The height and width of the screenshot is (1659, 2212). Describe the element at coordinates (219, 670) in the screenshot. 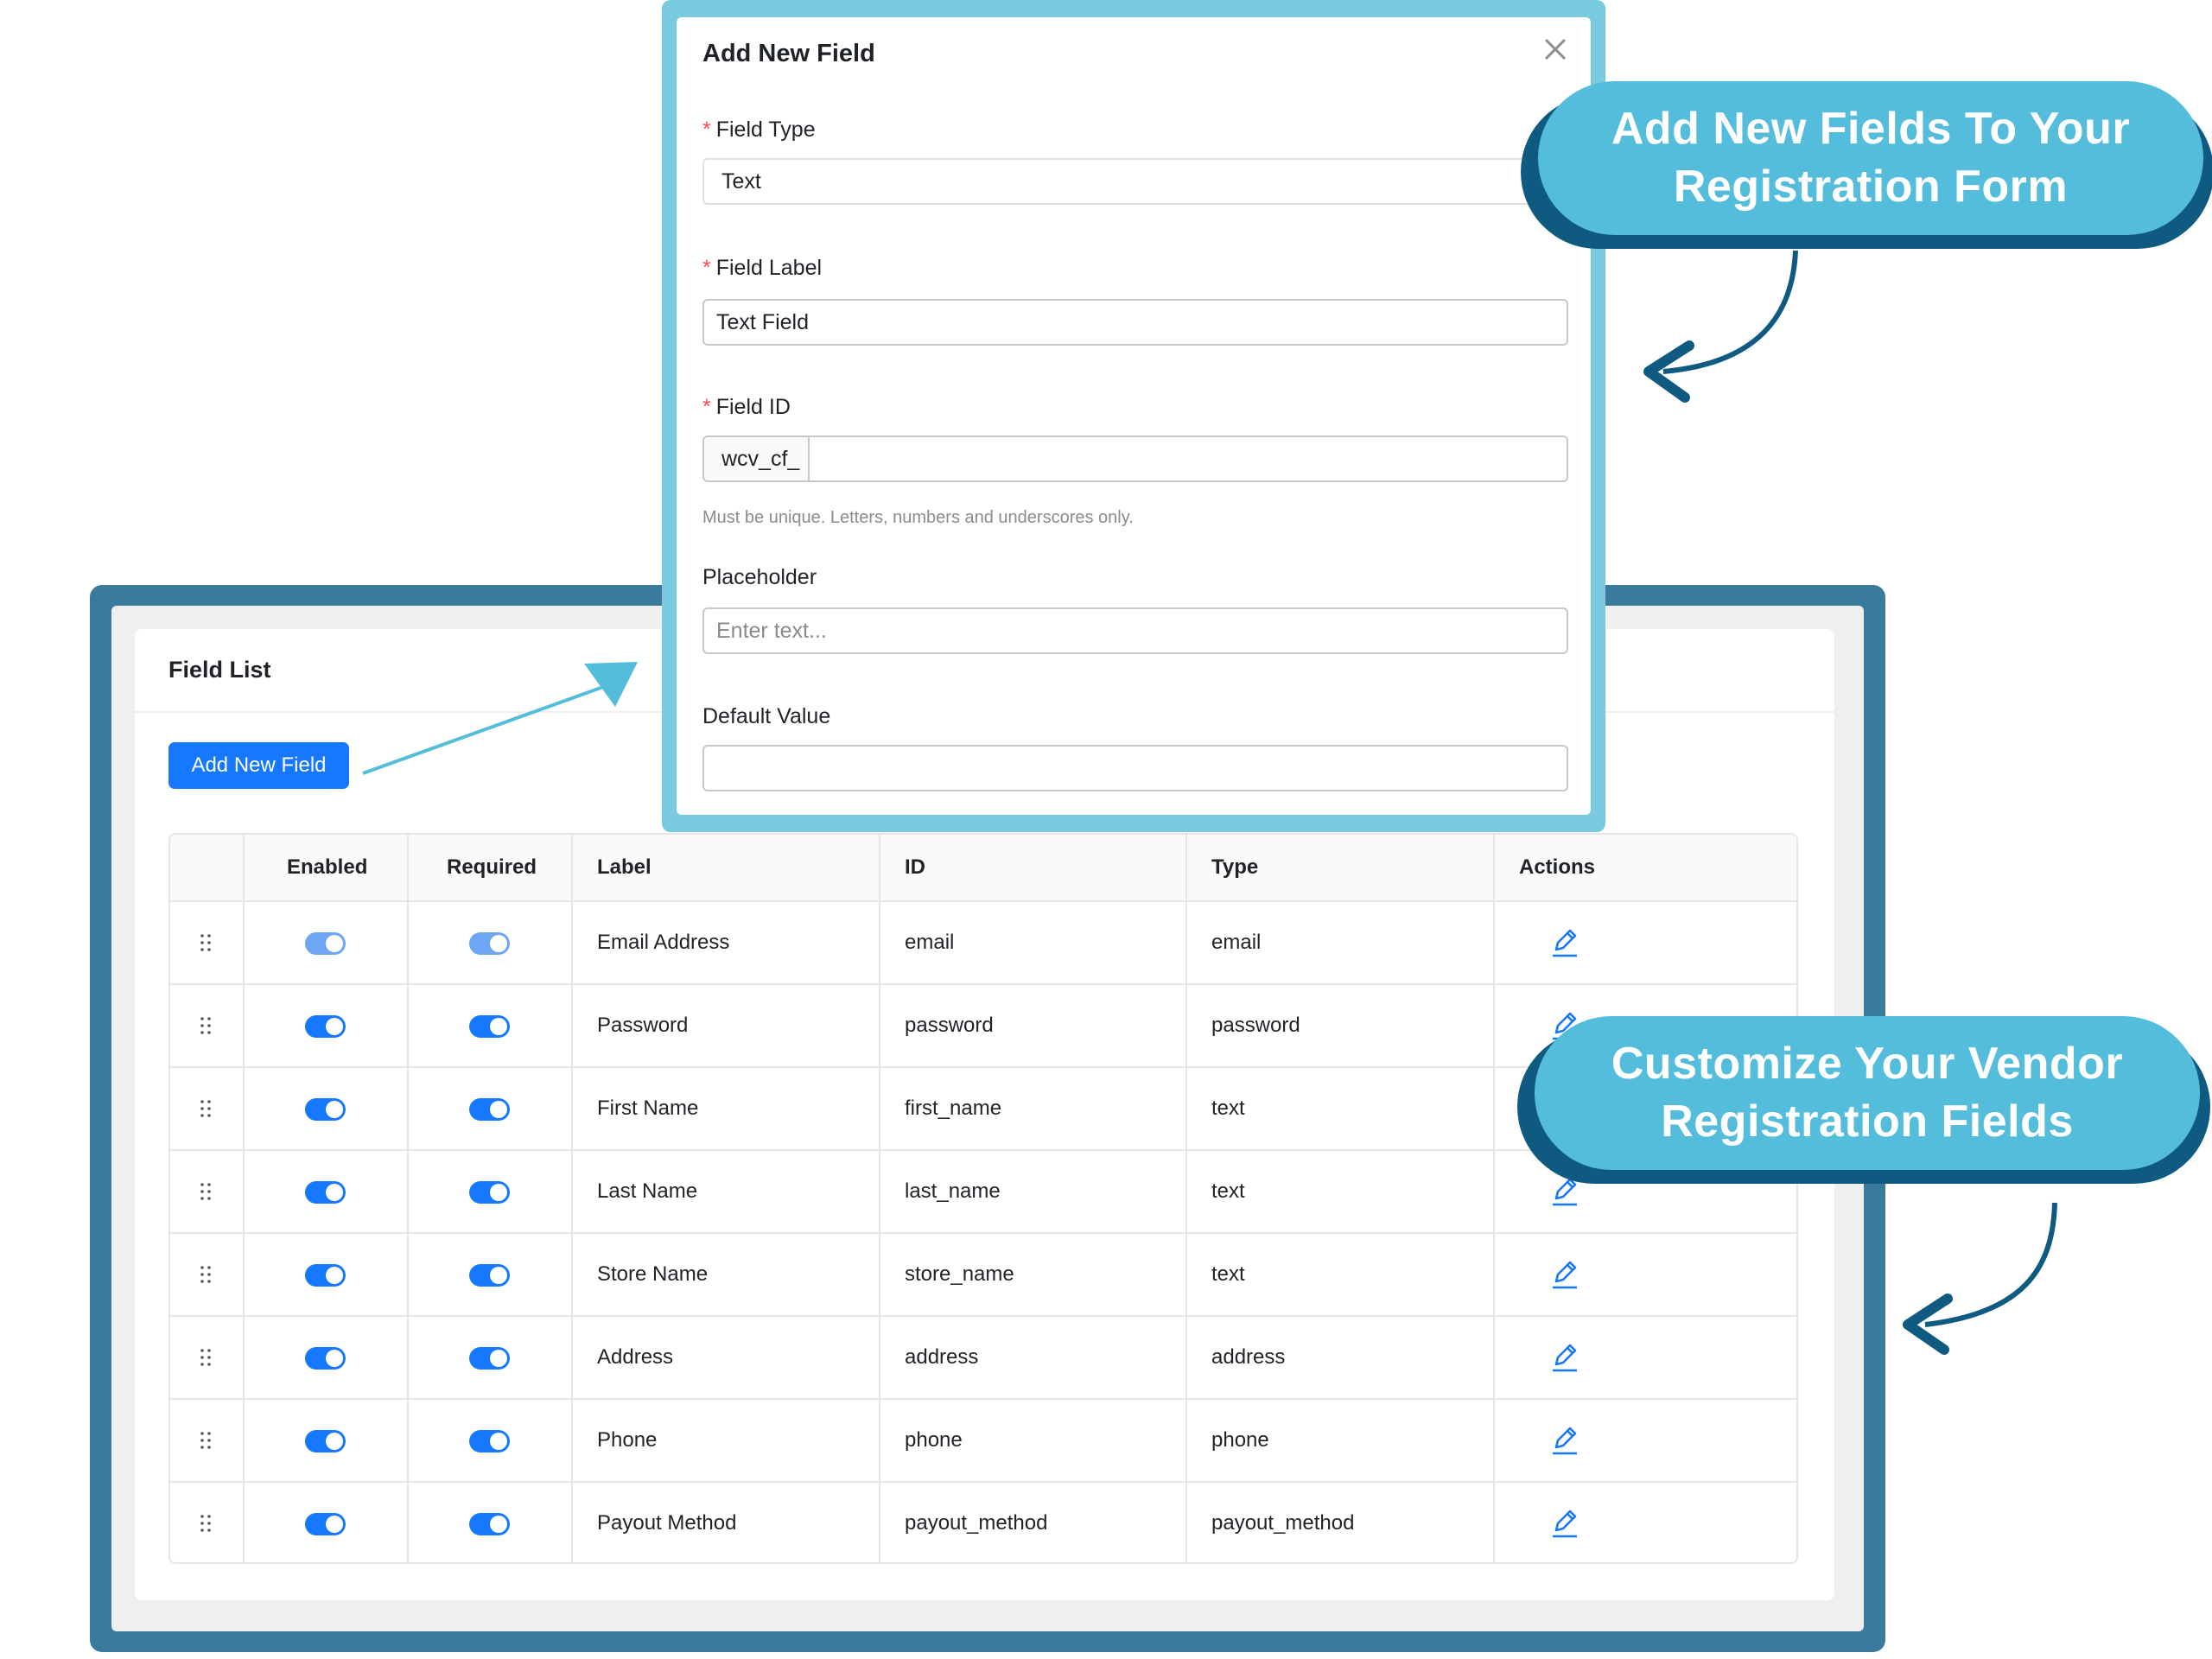

I see `field-list-title: Field List` at that location.